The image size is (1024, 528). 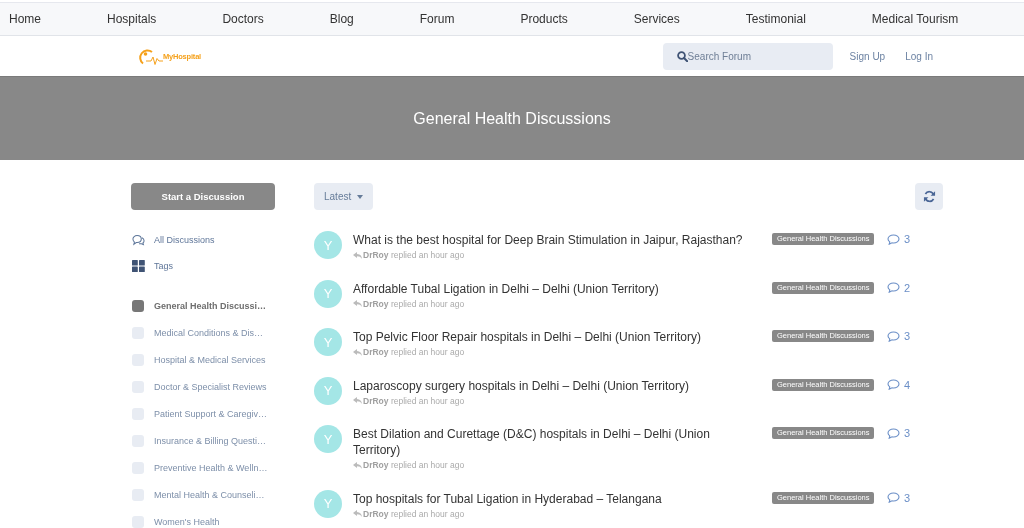 What do you see at coordinates (132, 19) in the screenshot?
I see `nav-link: Hospitals` at bounding box center [132, 19].